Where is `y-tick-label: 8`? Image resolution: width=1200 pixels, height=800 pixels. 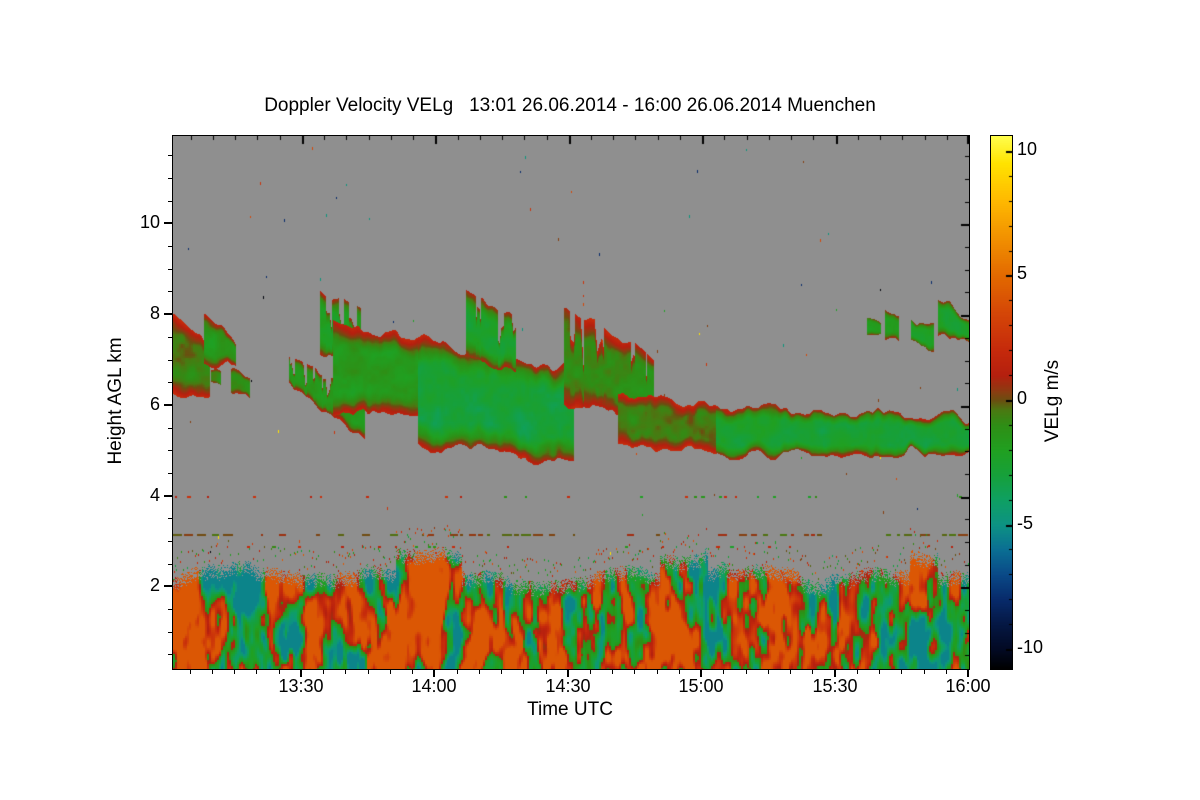
y-tick-label: 8 is located at coordinates (154, 313).